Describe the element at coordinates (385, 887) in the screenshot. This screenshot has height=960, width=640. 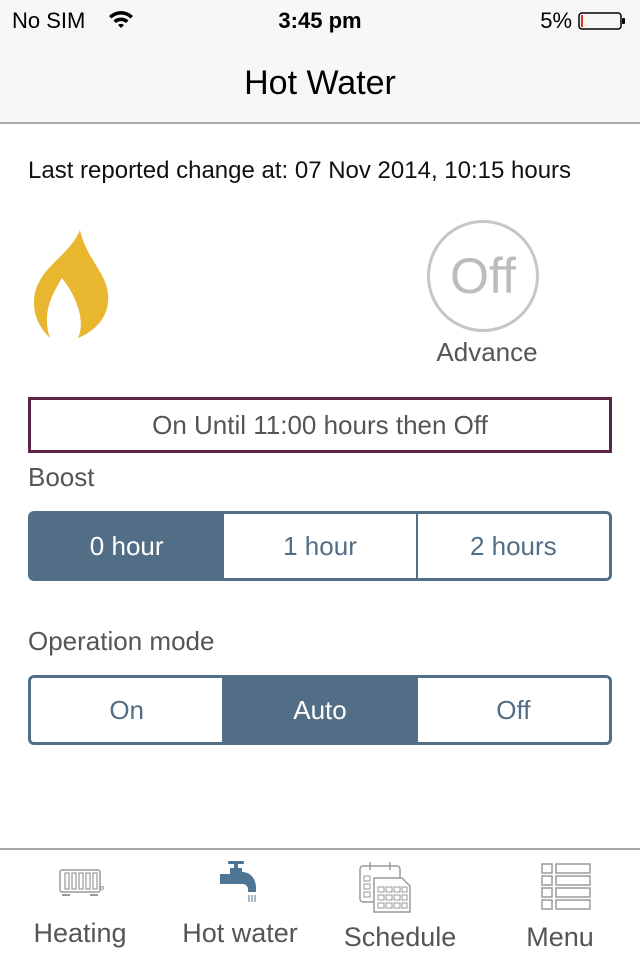
I see `calendar-icon` at that location.